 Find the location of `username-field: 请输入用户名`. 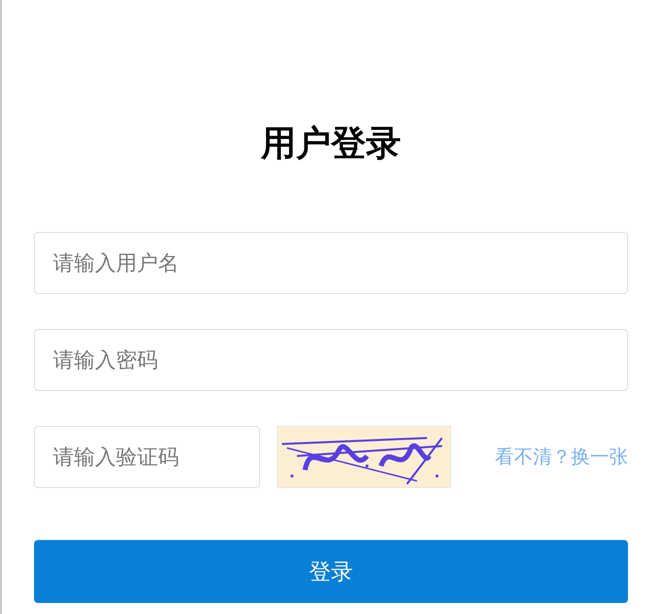

username-field: 请输入用户名 is located at coordinates (331, 263).